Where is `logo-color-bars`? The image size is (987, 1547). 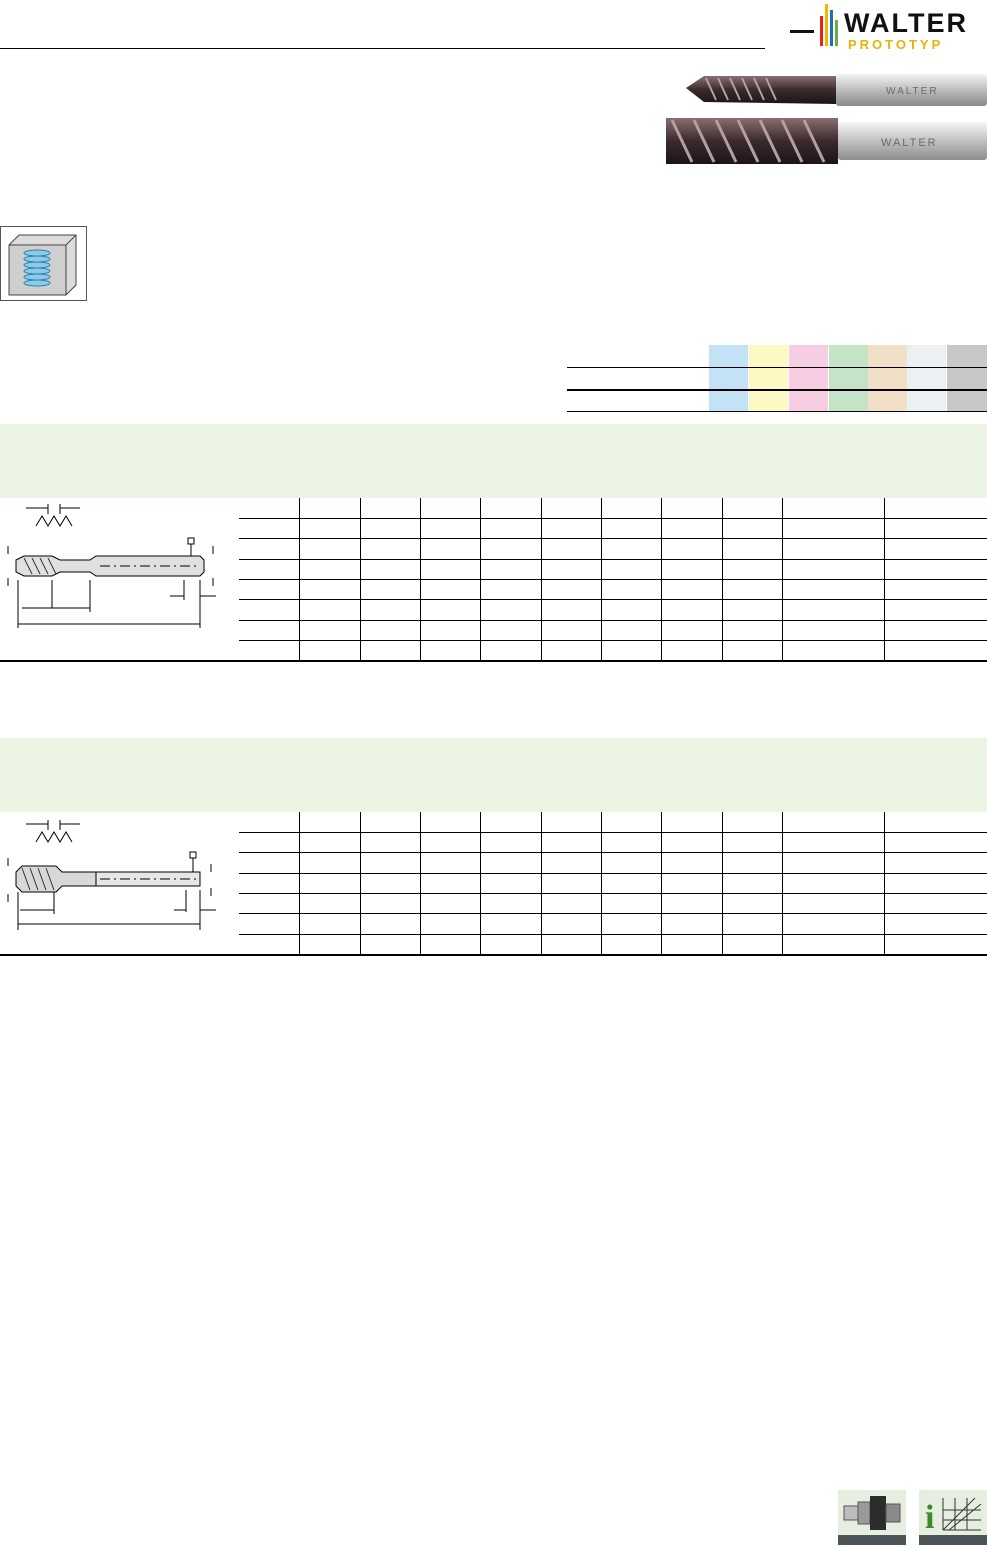 logo-color-bars is located at coordinates (830, 25).